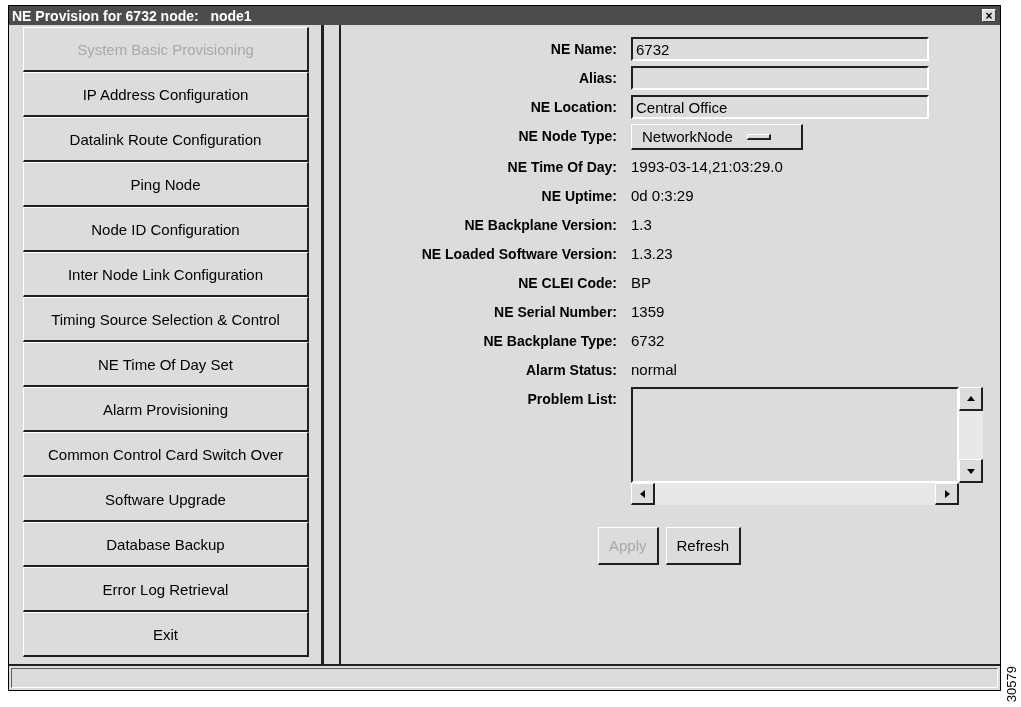  What do you see at coordinates (652, 253) in the screenshot?
I see `field-value: 1.3.23` at bounding box center [652, 253].